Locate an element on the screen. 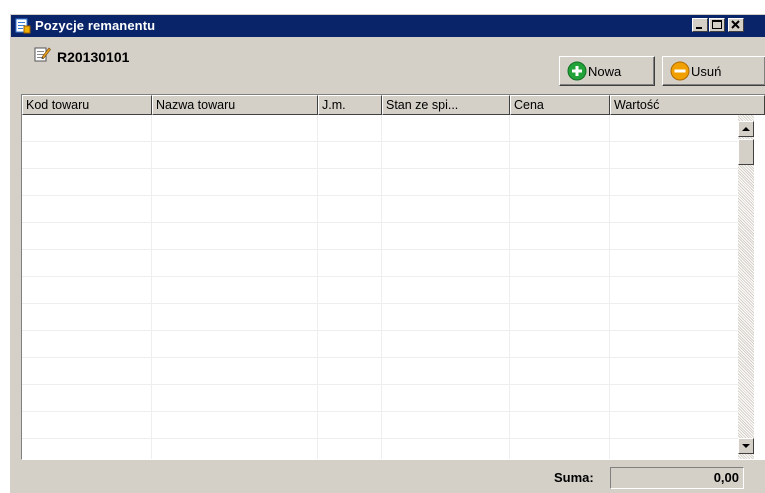 Image resolution: width=765 pixels, height=493 pixels. delete-button: Usuń is located at coordinates (713, 71).